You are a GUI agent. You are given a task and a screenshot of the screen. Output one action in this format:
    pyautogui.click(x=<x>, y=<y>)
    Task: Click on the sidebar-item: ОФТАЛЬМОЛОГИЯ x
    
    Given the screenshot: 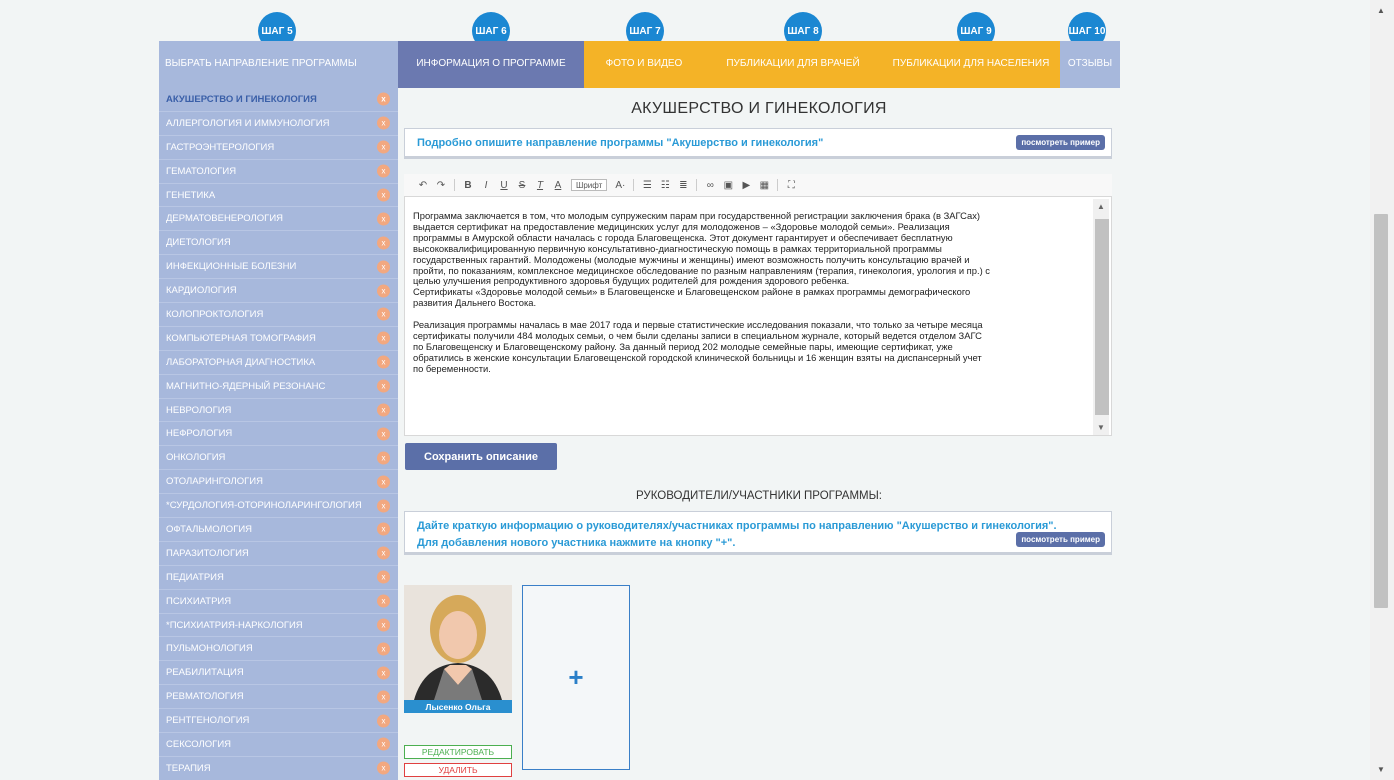 What is the action you would take?
    pyautogui.click(x=278, y=530)
    